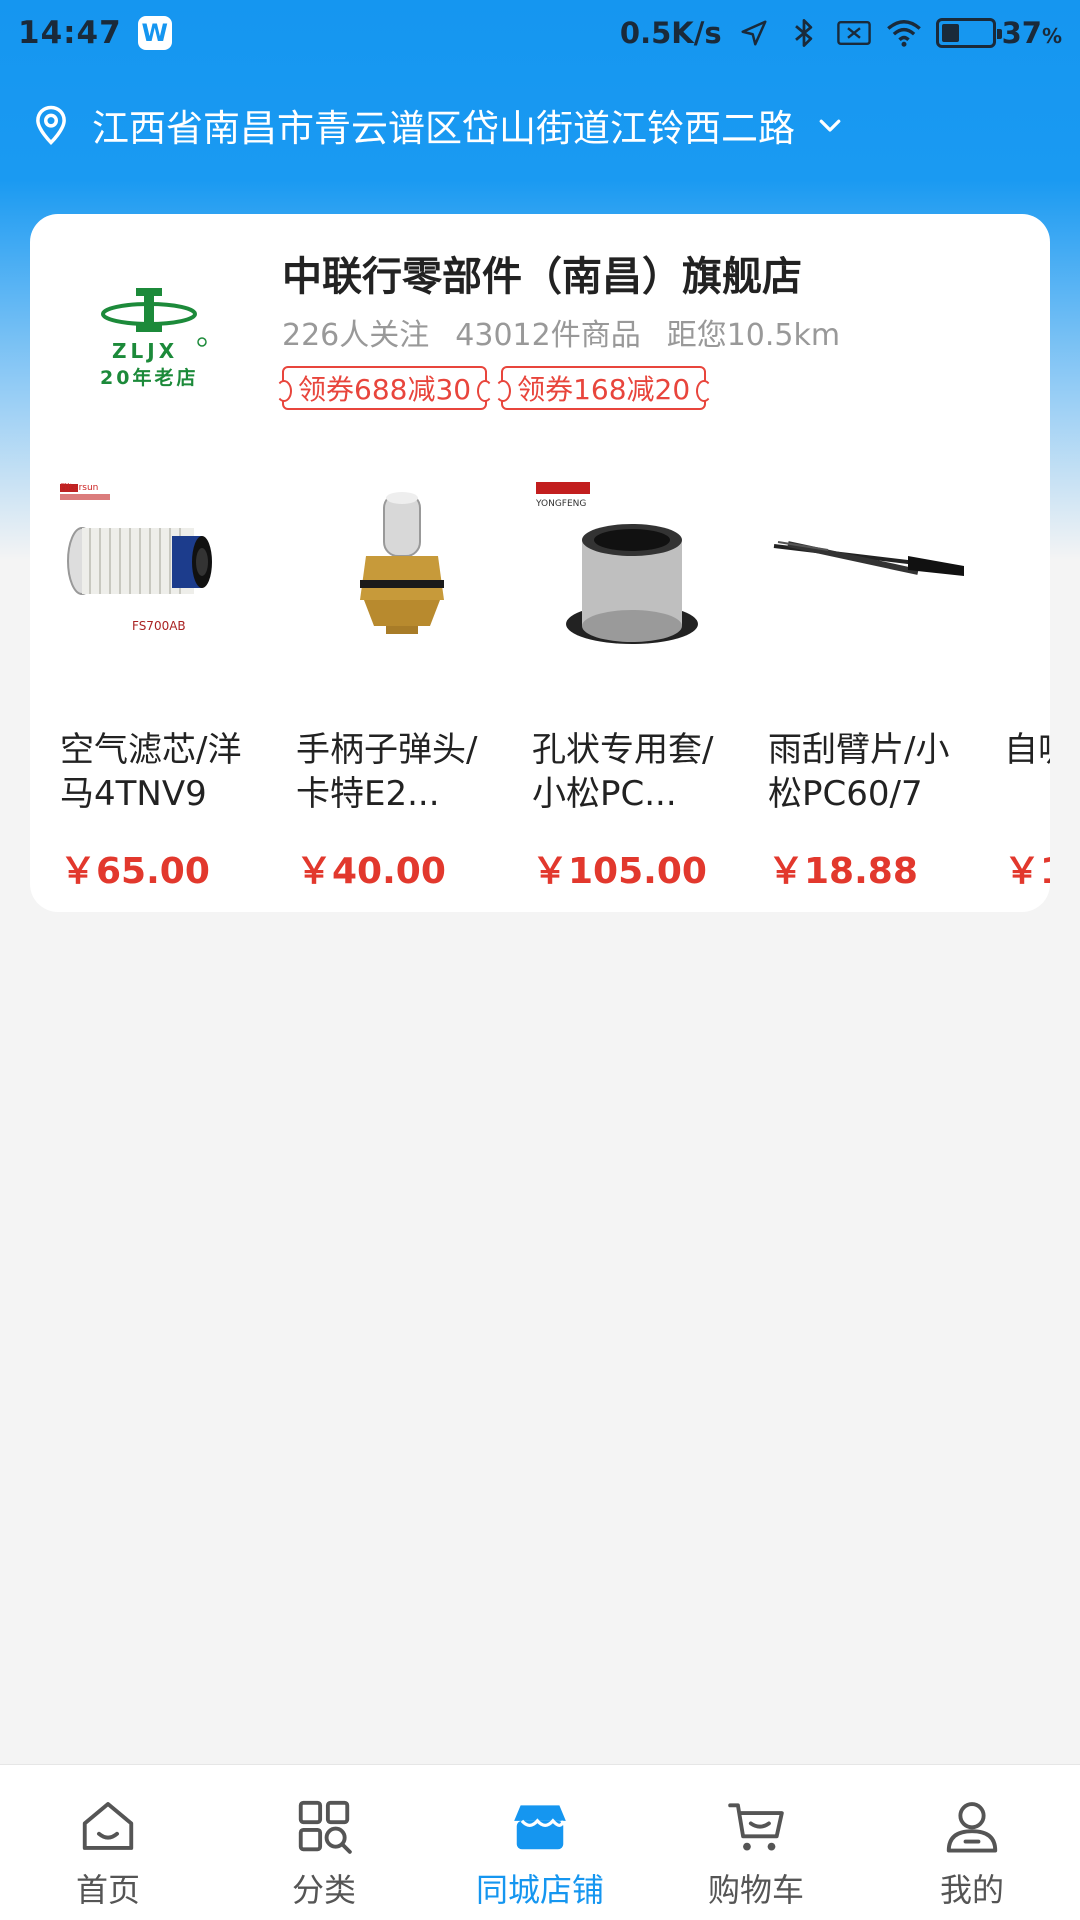 The width and height of the screenshot is (1080, 1920). What do you see at coordinates (854, 33) in the screenshot?
I see `sim-off-icon` at bounding box center [854, 33].